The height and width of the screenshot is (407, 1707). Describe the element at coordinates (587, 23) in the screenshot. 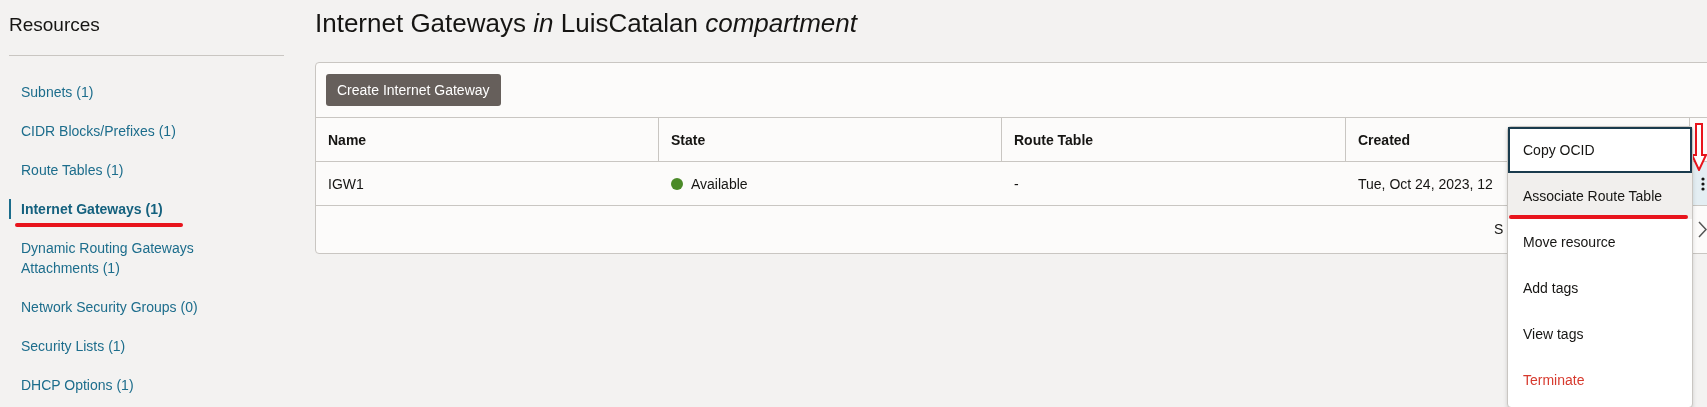

I see `page-title: Internet Gateways in LuisCatalan compartment` at that location.